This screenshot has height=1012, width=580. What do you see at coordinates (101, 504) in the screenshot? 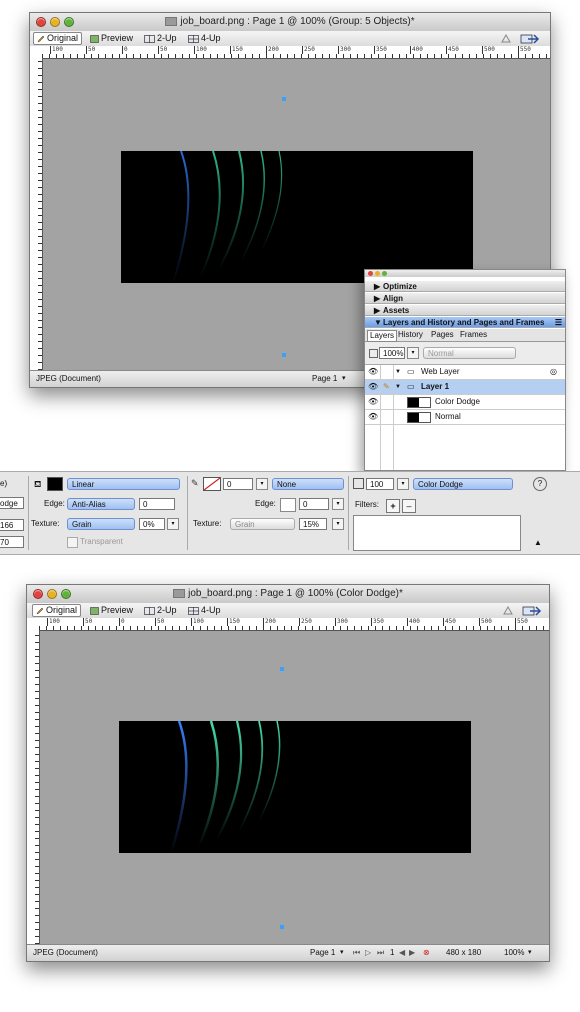
I see `edge-select: Anti-Alias` at bounding box center [101, 504].